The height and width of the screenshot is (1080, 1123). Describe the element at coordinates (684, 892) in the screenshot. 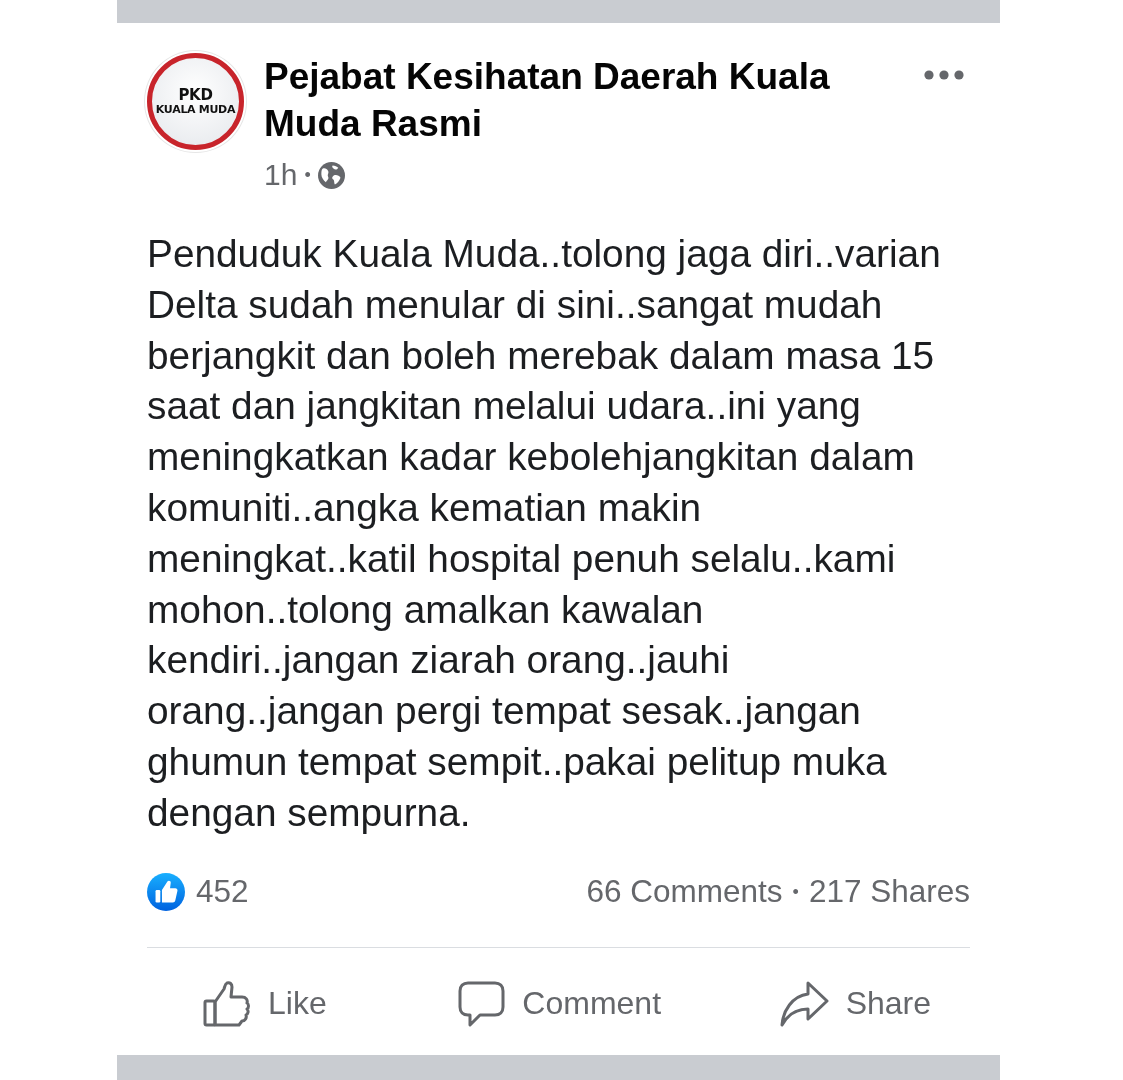

I see `comment-count: 66 Comments` at that location.